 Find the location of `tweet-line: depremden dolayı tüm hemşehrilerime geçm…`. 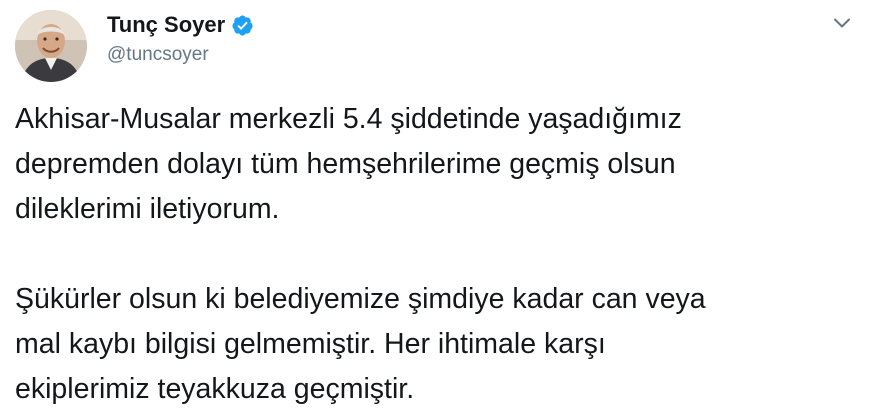

tweet-line: depremden dolayı tüm hemşehrilerime geçm… is located at coordinates (345, 164).